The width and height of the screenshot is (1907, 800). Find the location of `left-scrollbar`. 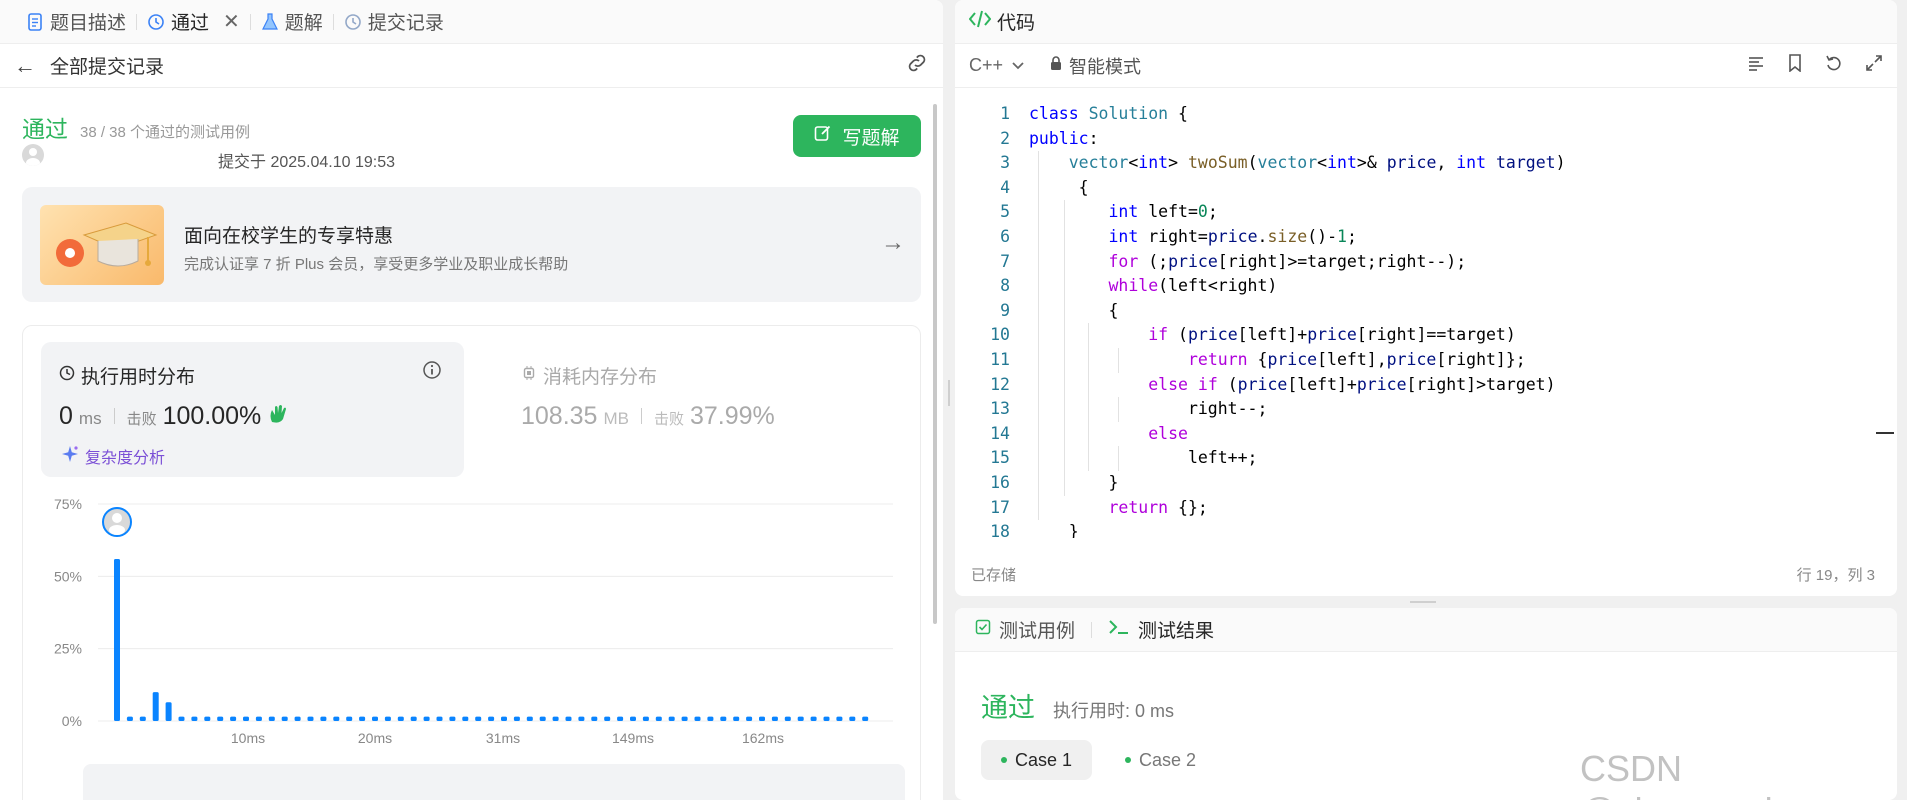

left-scrollbar is located at coordinates (935, 364).